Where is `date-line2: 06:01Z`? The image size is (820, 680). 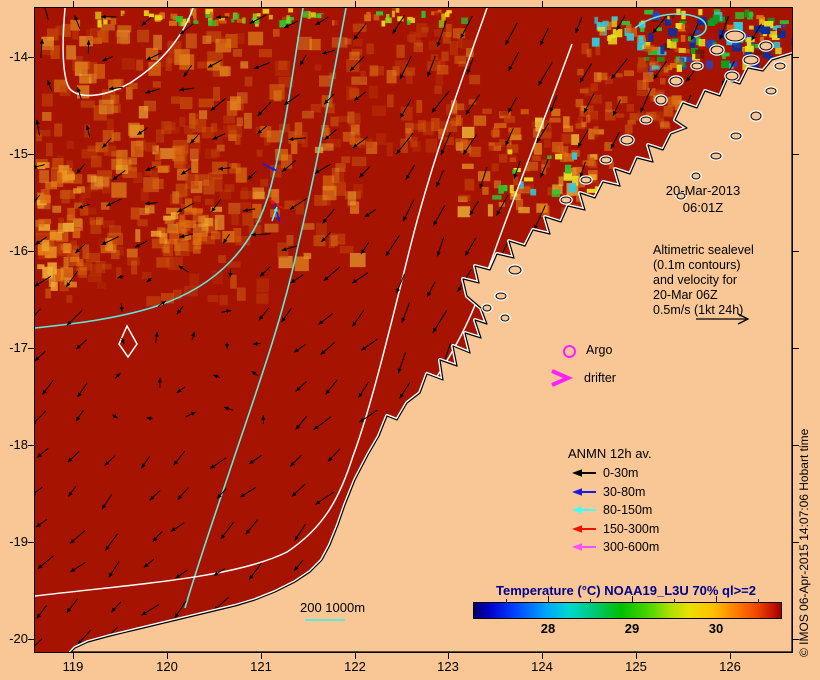
date-line2: 06:01Z is located at coordinates (703, 207).